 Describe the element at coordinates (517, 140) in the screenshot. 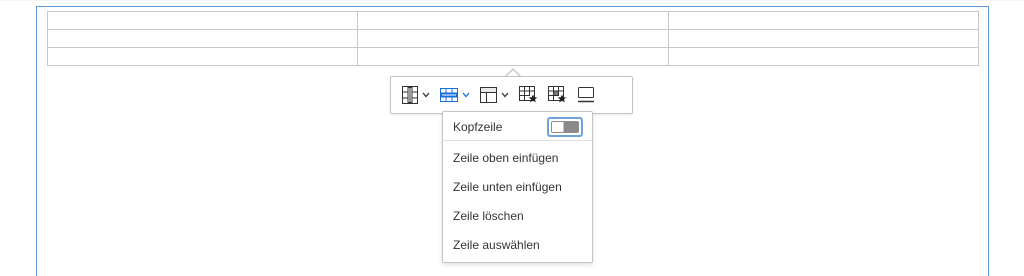

I see `menu-separator` at that location.